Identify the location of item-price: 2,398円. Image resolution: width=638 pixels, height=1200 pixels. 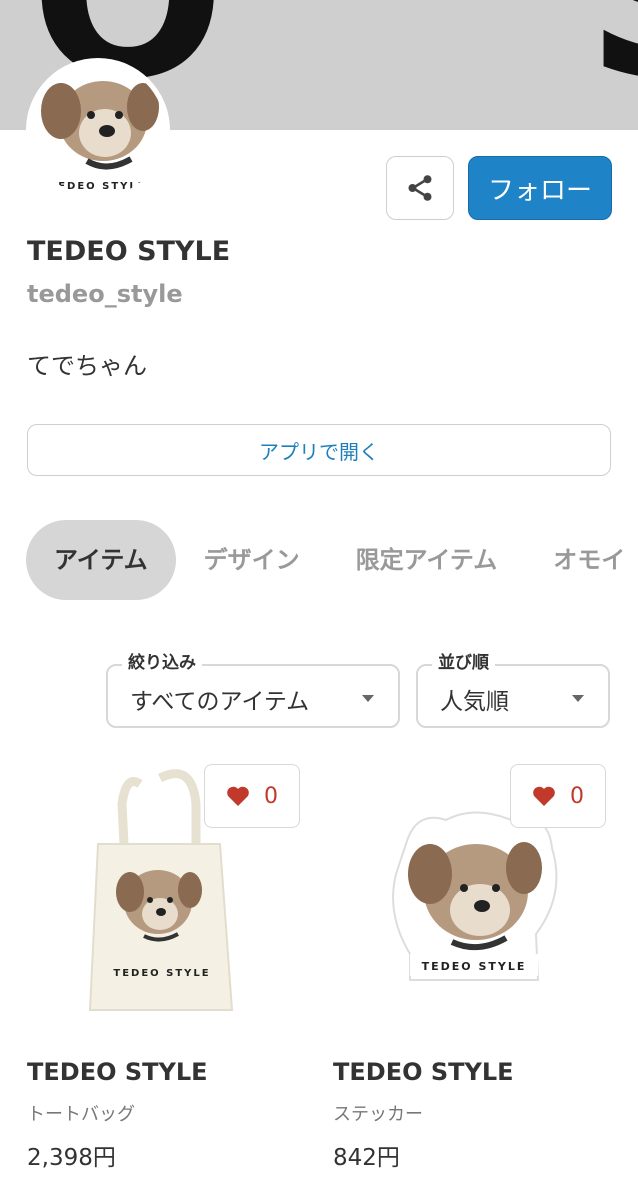
(71, 1158).